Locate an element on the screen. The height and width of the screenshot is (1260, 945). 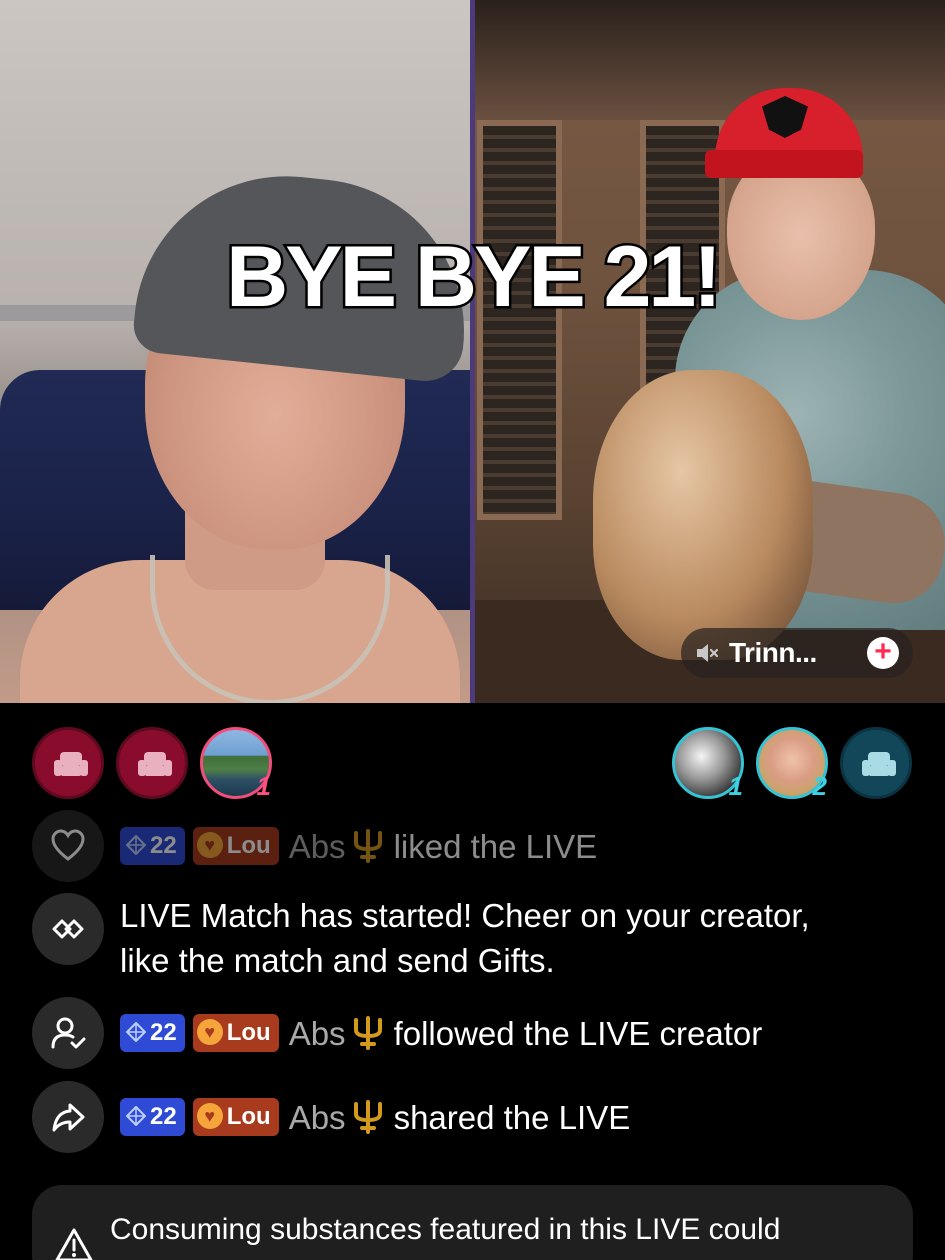
viewer-avatar-right-1: 1 is located at coordinates (708, 764).